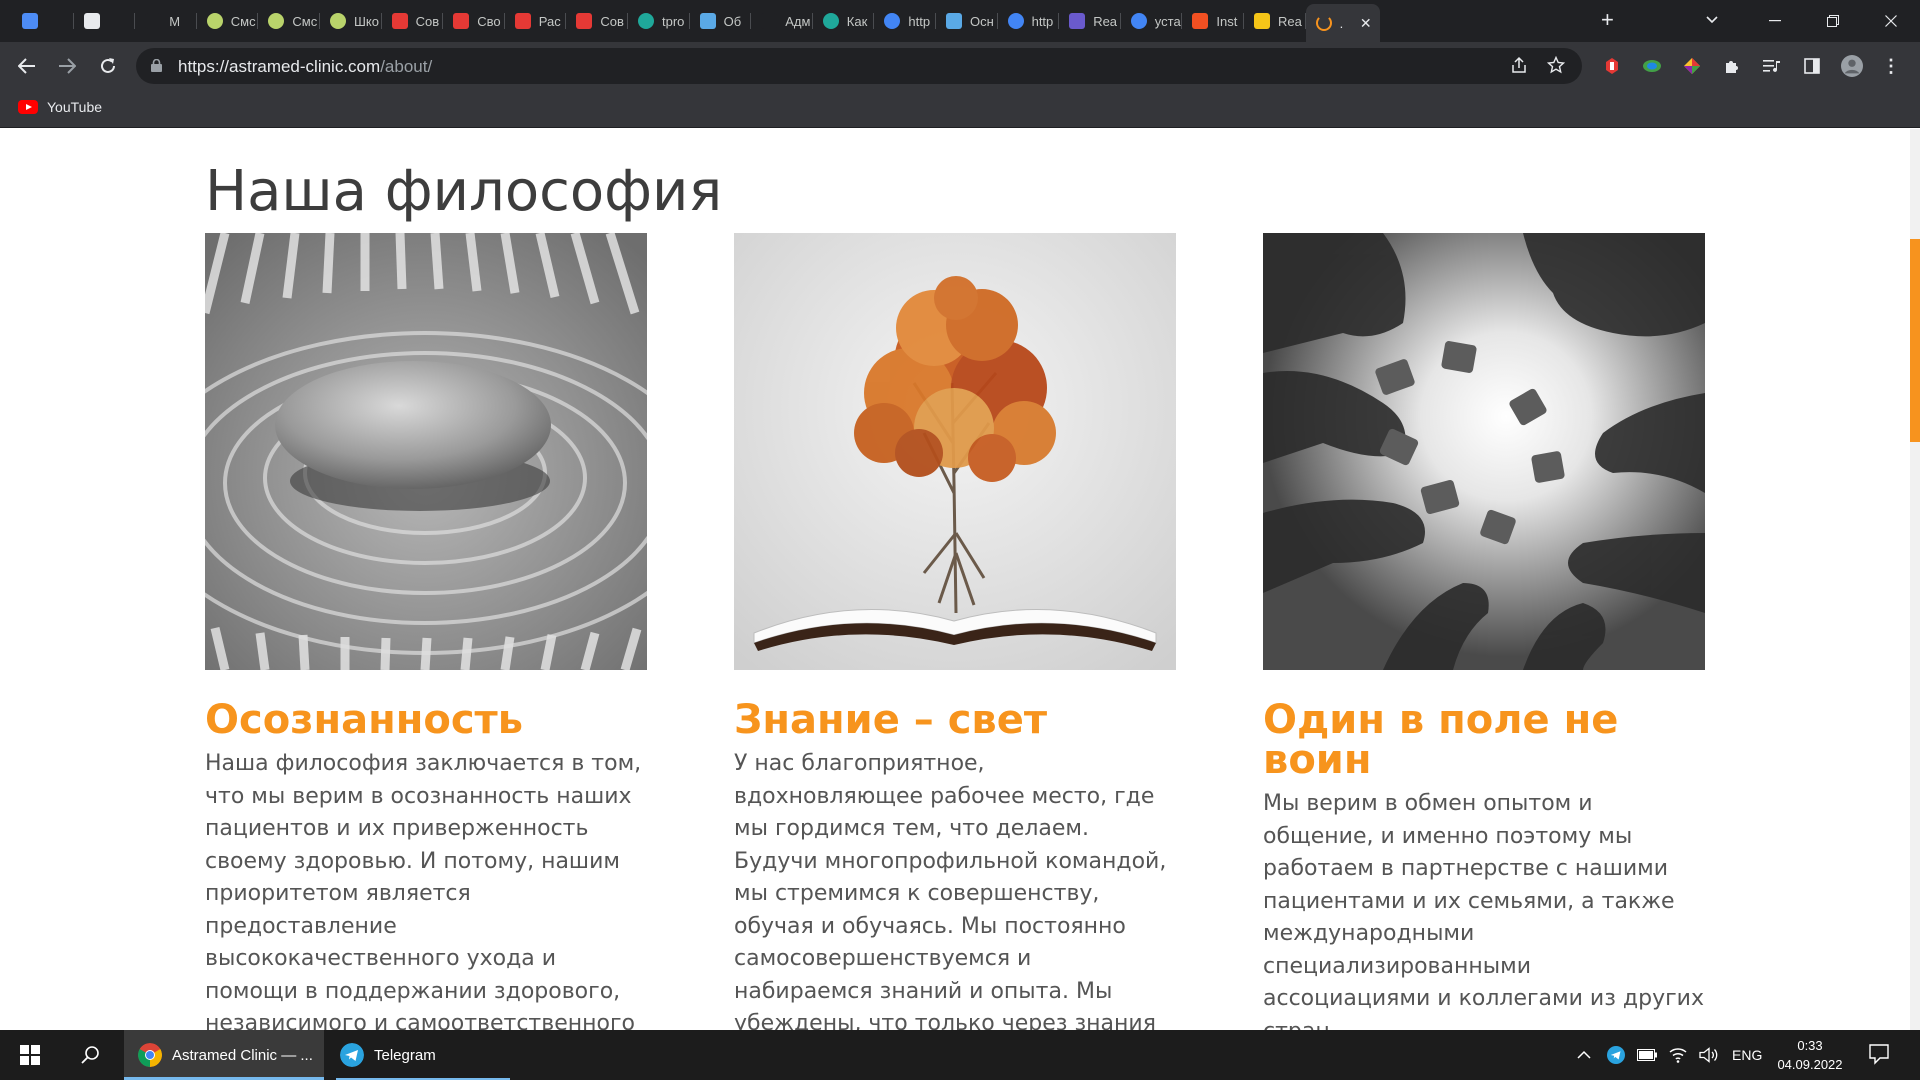 The width and height of the screenshot is (1920, 1080). Describe the element at coordinates (156, 65) in the screenshot. I see `lock-icon` at that location.